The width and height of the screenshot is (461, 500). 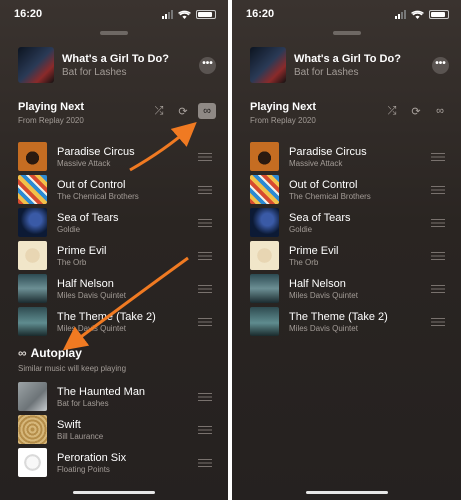 I want to click on autoplay-row: The Haunted Man Bat for Lashes, so click(x=117, y=397).